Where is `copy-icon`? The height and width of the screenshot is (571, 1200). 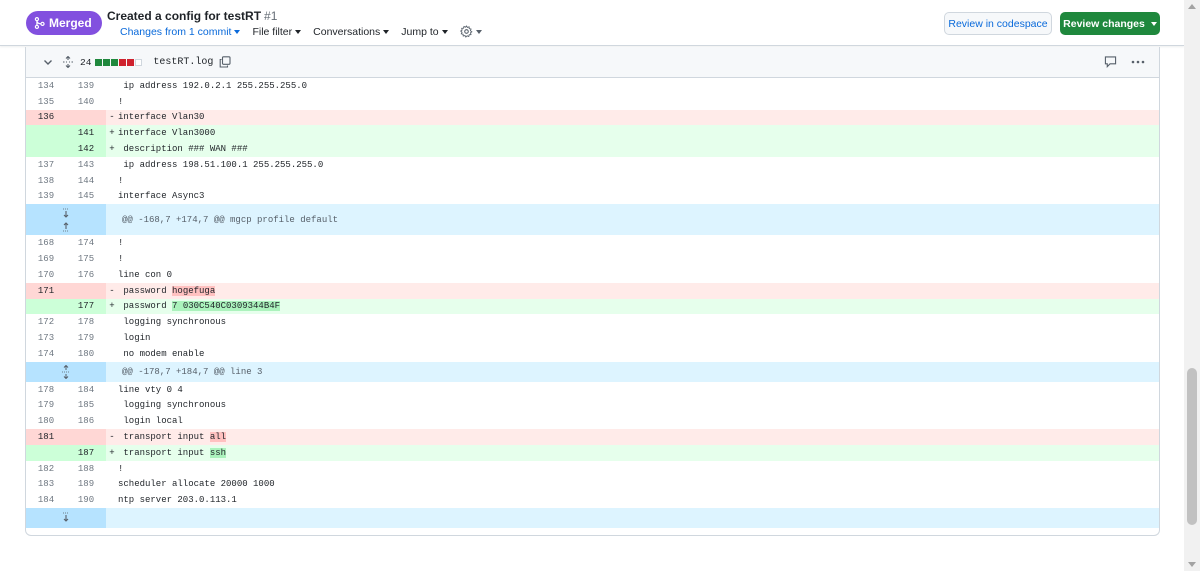 copy-icon is located at coordinates (225, 62).